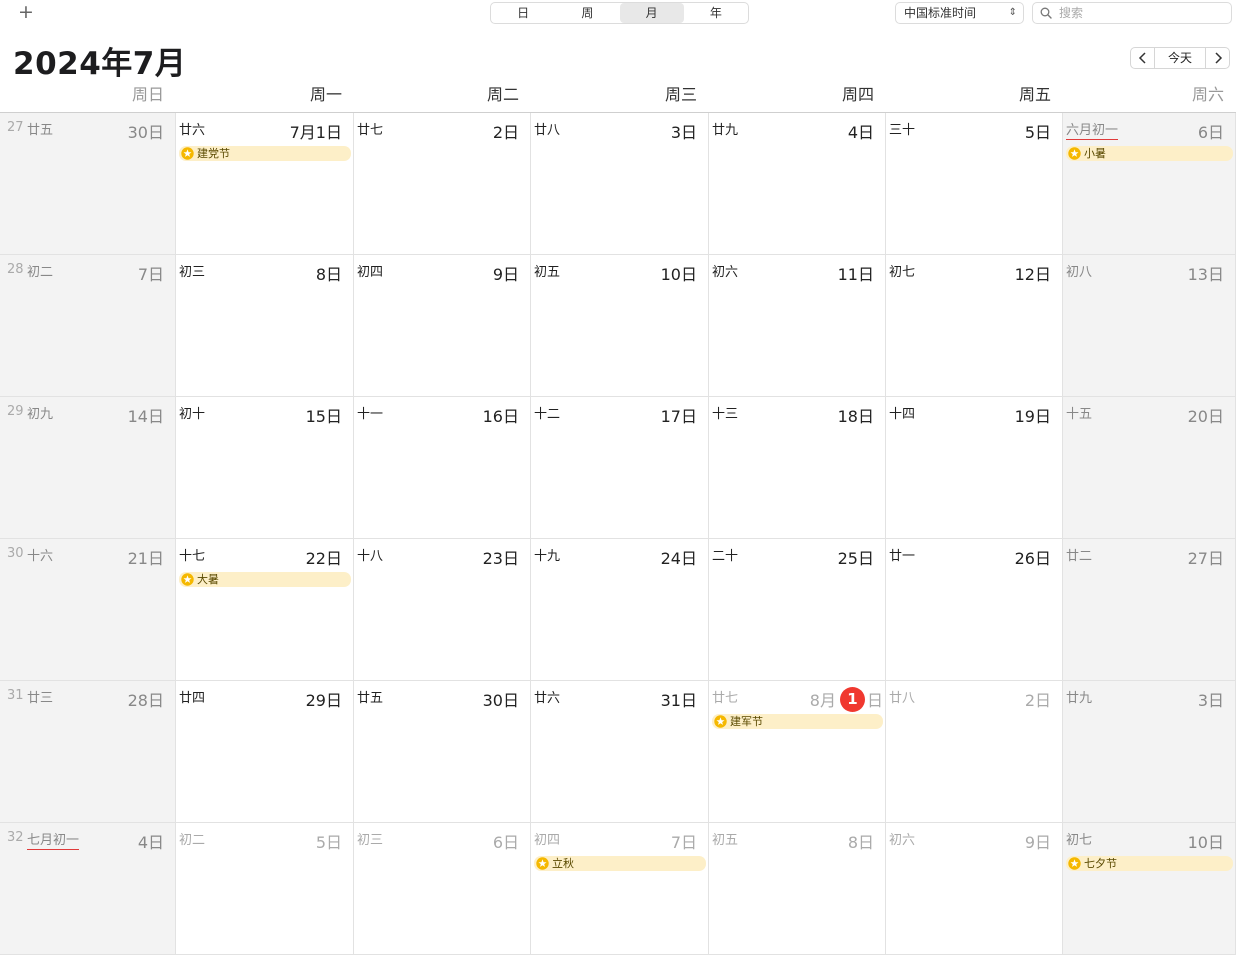 The width and height of the screenshot is (1236, 955). What do you see at coordinates (974, 889) in the screenshot?
I see `day-cell: 初六 9日` at bounding box center [974, 889].